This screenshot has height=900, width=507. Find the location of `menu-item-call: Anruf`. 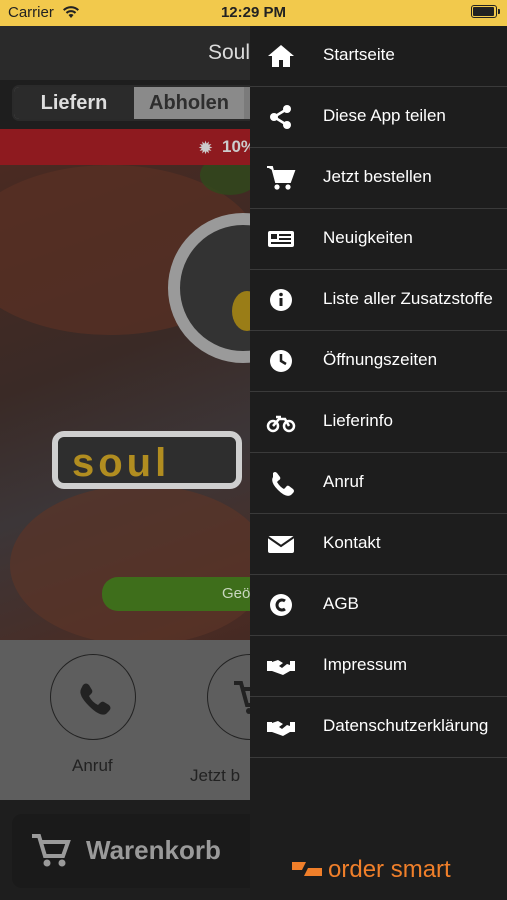

menu-item-call: Anruf is located at coordinates (378, 483).